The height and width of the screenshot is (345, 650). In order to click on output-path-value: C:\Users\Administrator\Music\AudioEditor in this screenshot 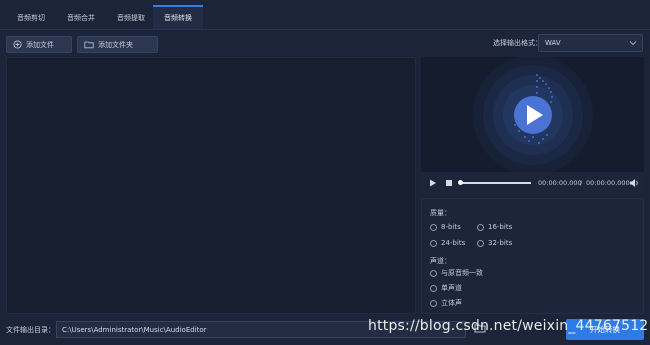, I will do `click(134, 329)`.